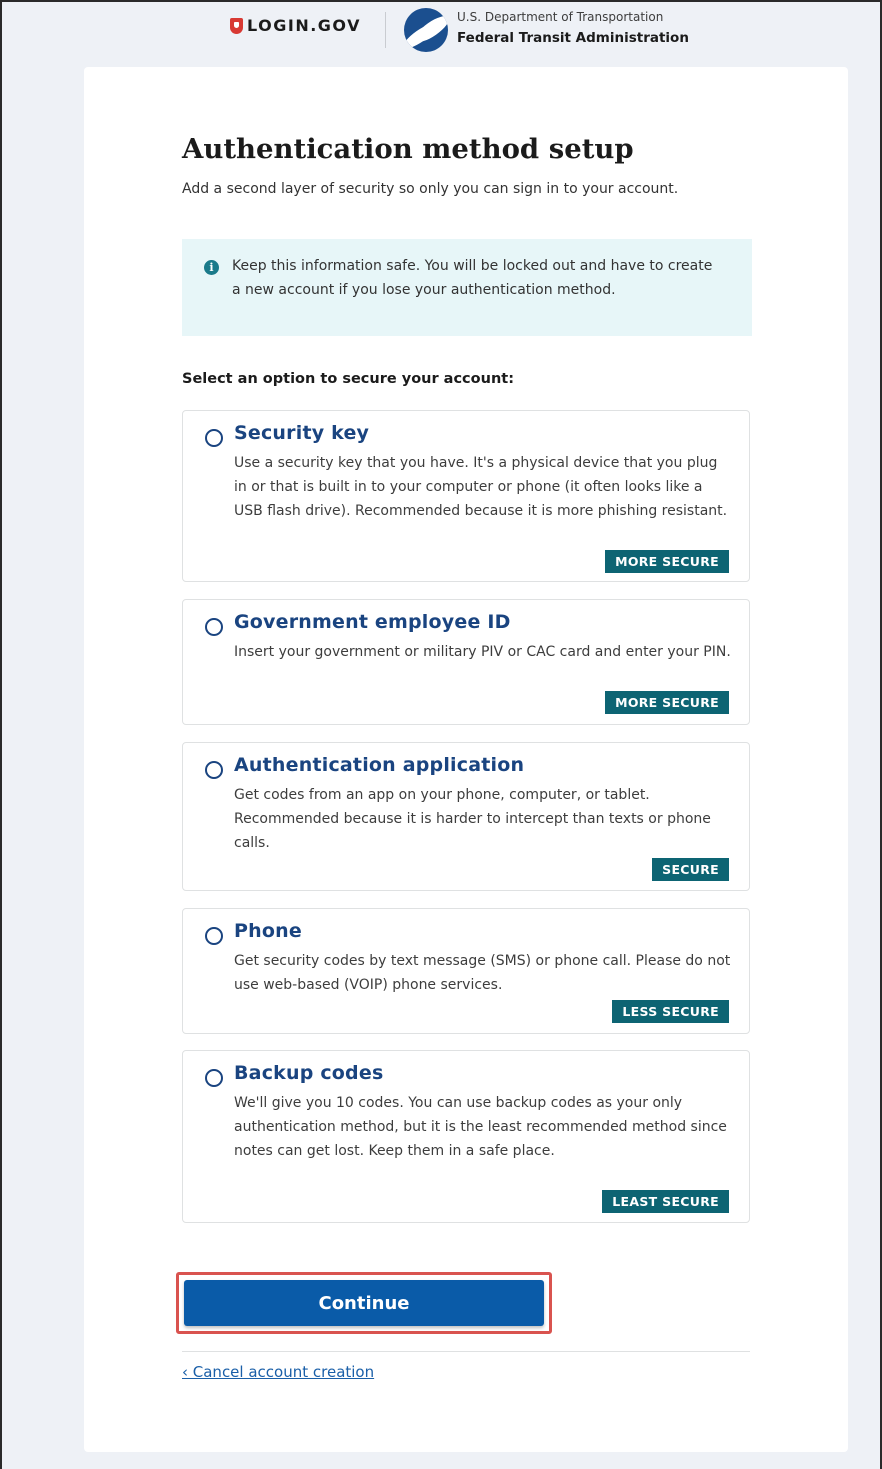 The image size is (882, 1469). I want to click on info-icon: i, so click(211, 267).